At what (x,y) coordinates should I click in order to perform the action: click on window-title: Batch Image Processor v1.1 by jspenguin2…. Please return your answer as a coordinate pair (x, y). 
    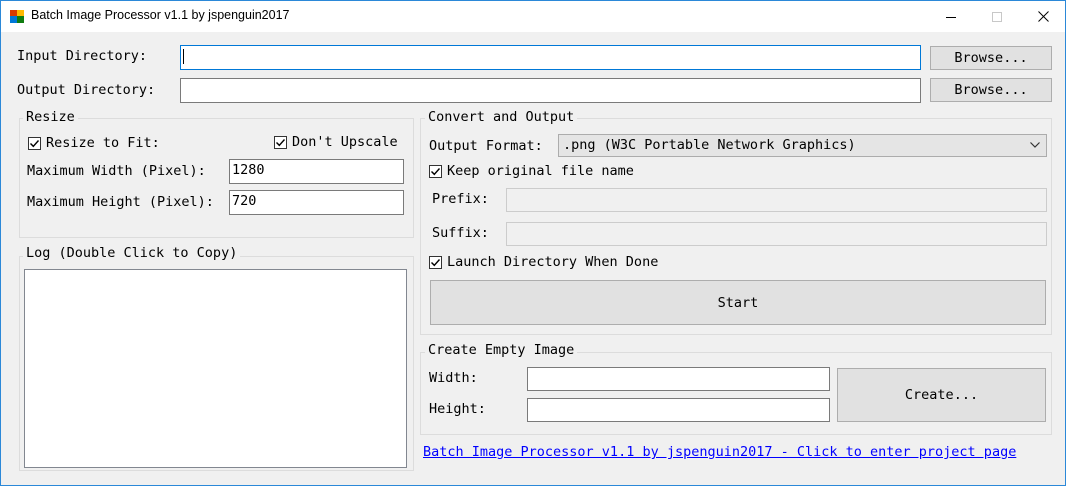
    Looking at the image, I should click on (160, 15).